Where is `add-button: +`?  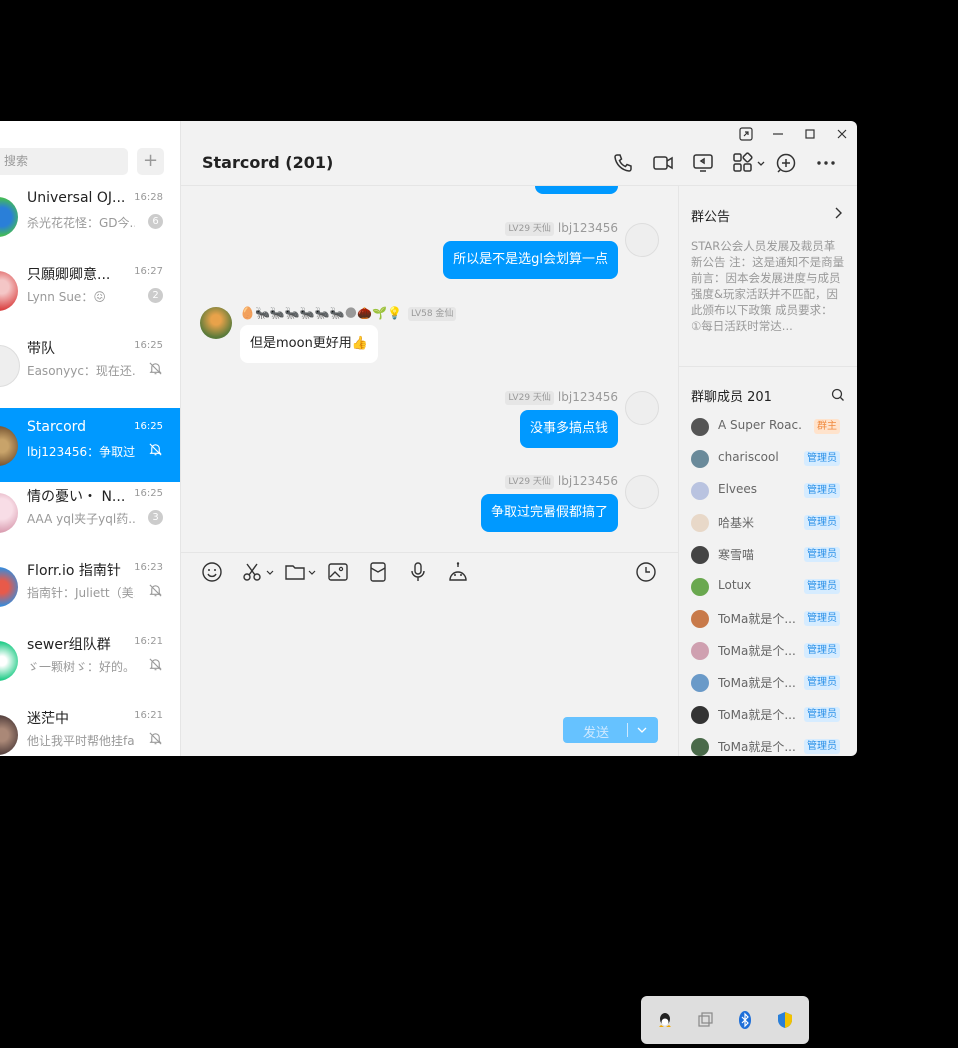
add-button: + is located at coordinates (150, 161).